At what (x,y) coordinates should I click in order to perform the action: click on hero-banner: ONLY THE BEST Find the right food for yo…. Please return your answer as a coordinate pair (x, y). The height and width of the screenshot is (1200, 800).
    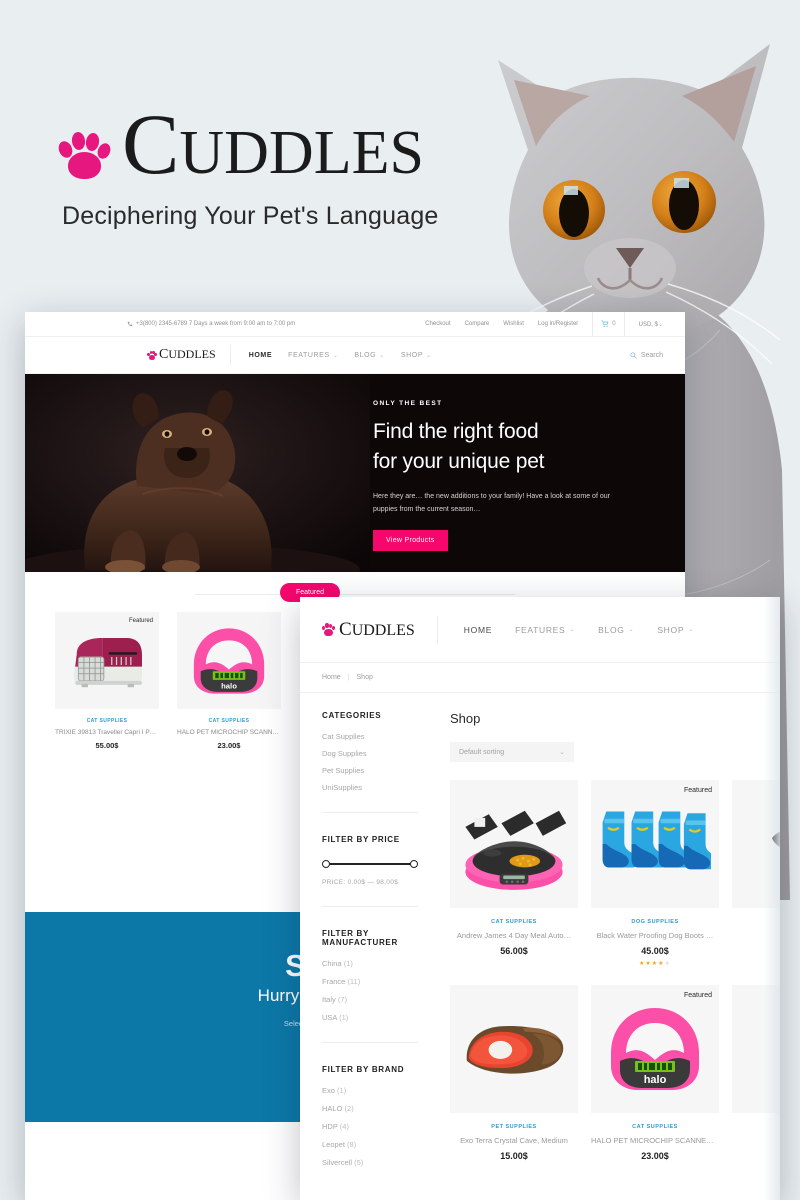
    Looking at the image, I should click on (355, 473).